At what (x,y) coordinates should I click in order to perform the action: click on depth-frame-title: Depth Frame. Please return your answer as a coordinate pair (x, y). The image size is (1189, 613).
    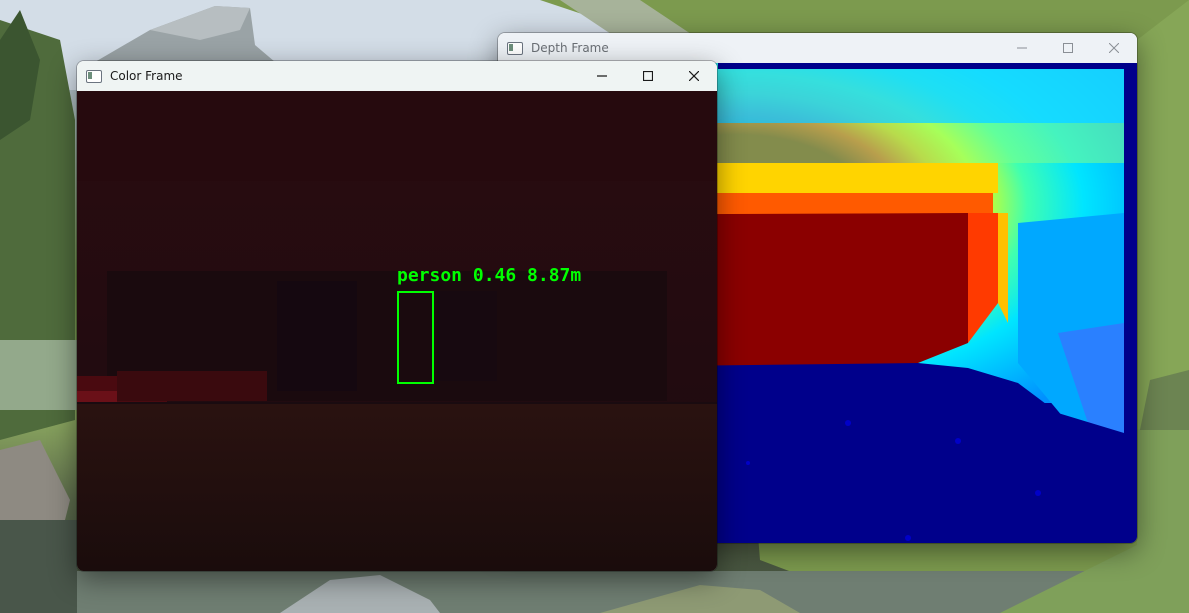
    Looking at the image, I should click on (570, 48).